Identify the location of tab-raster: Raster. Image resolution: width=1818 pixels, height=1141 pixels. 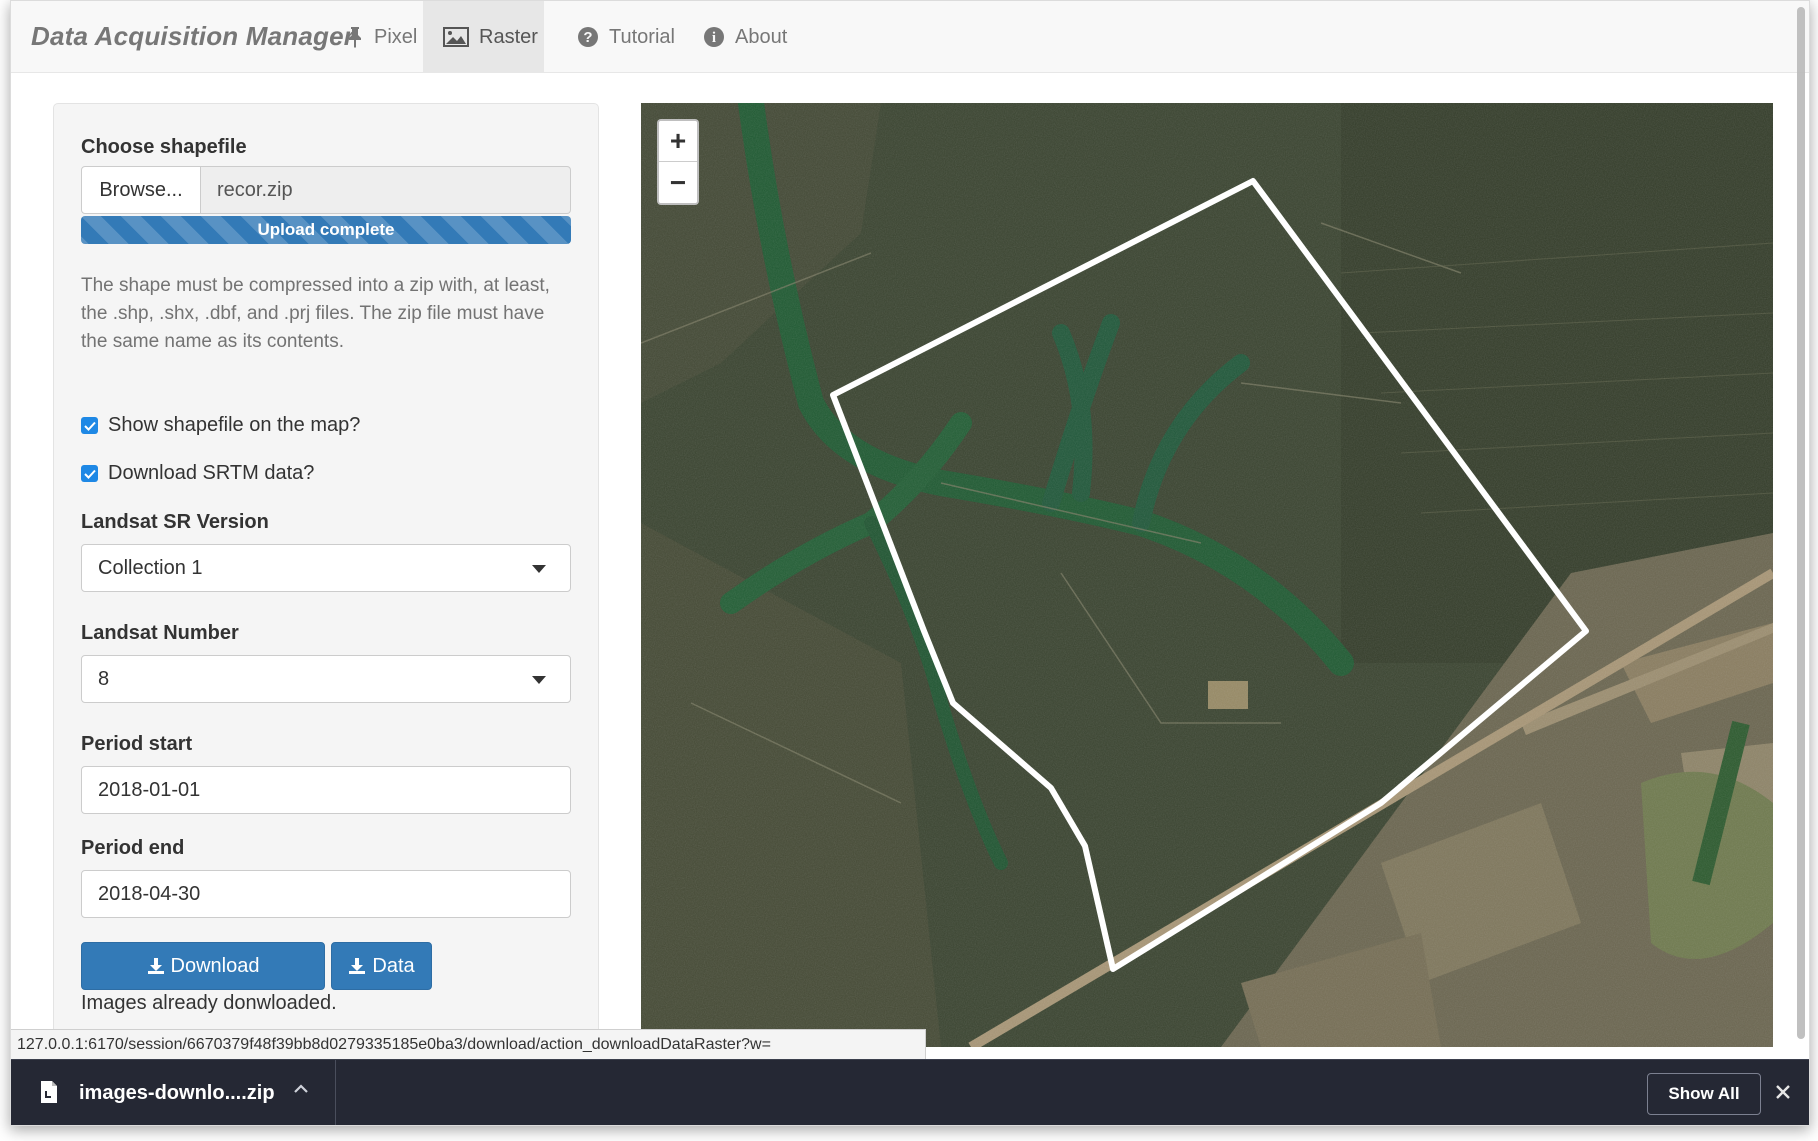
(483, 37).